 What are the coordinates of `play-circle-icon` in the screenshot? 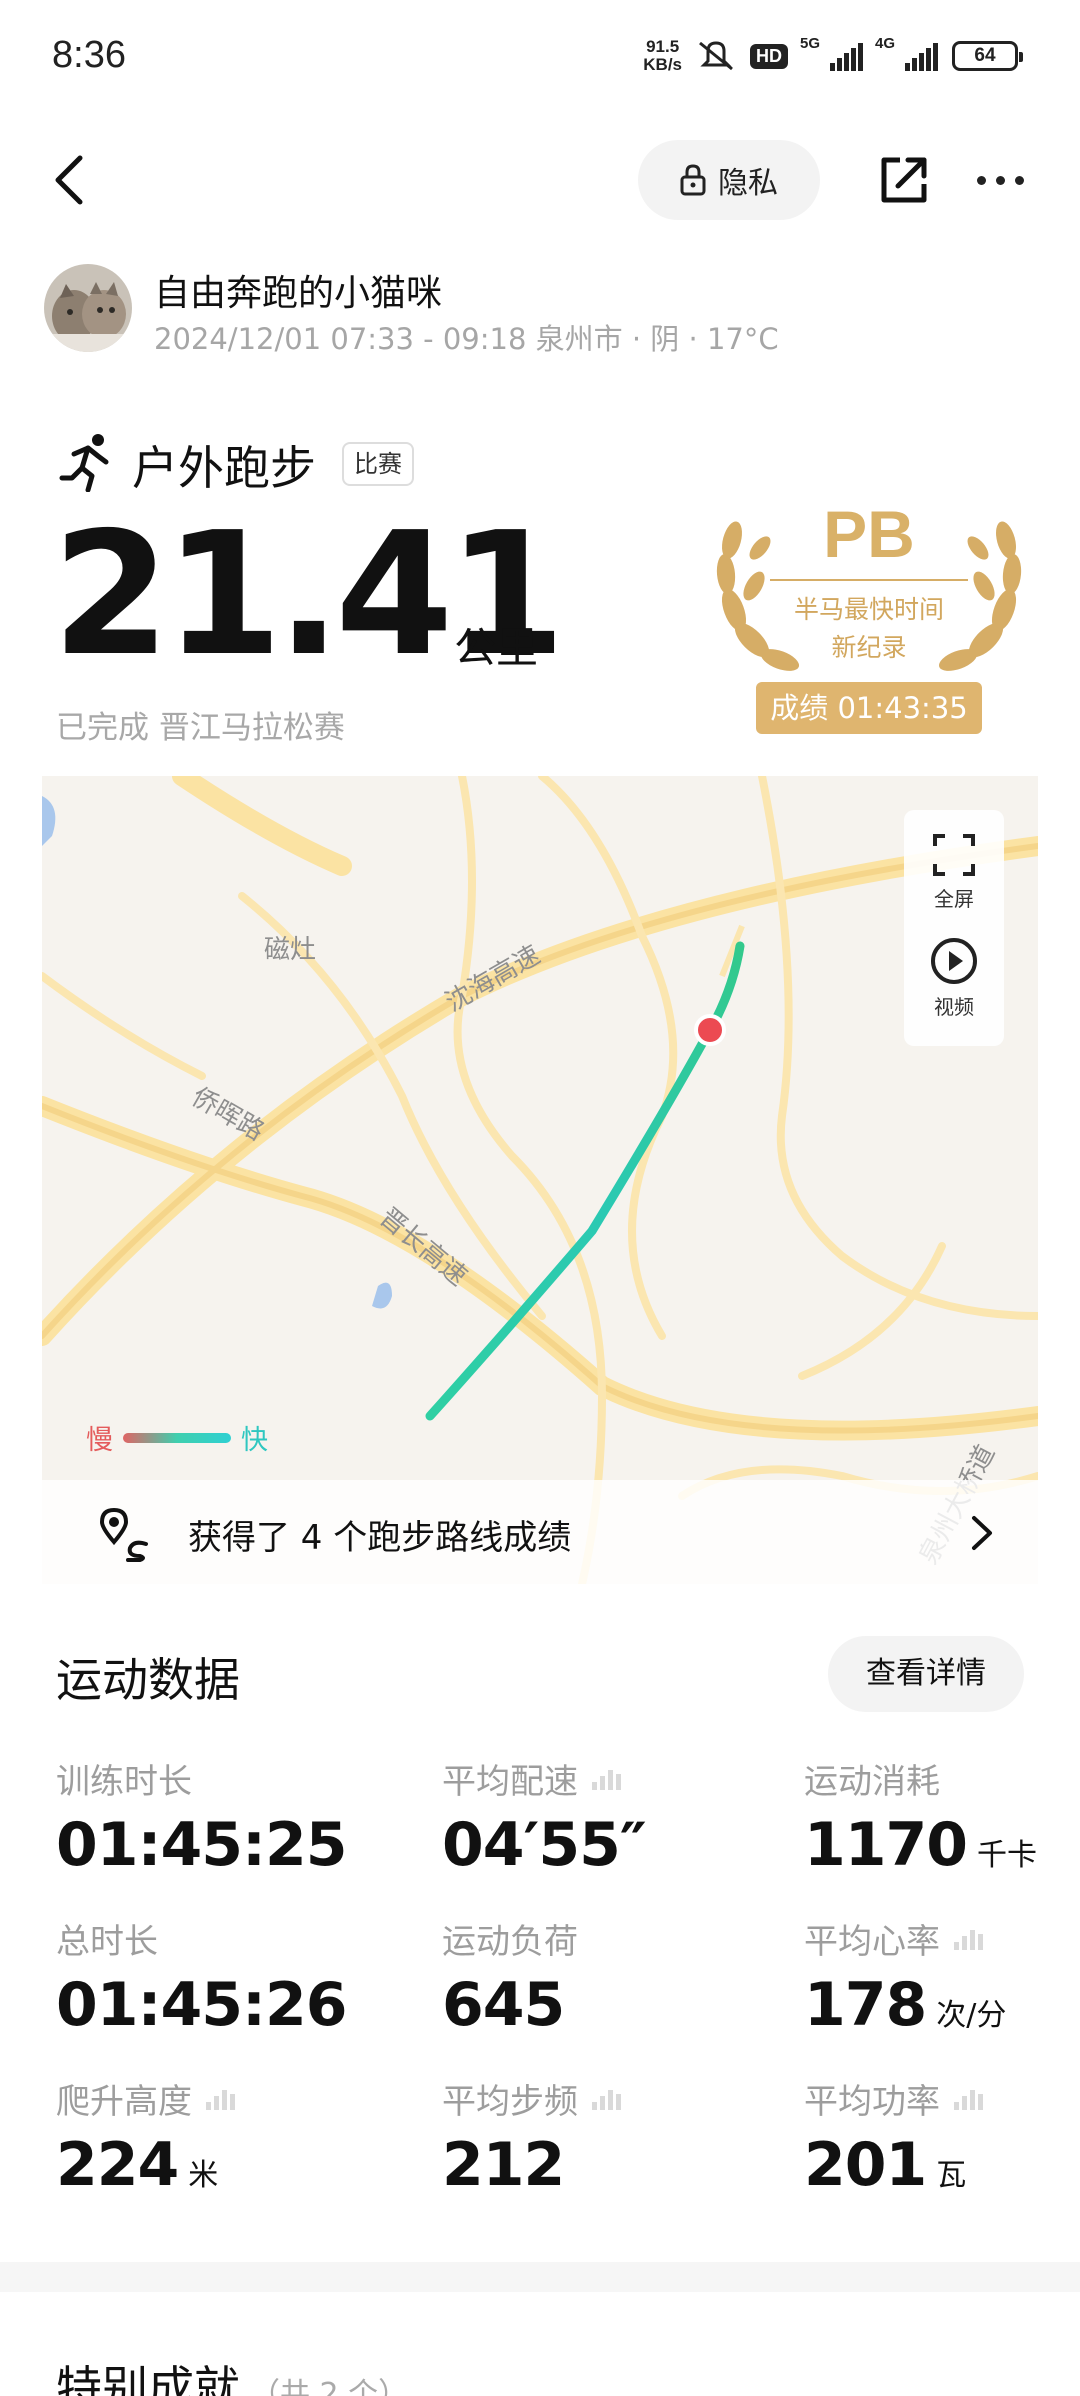 It's located at (954, 961).